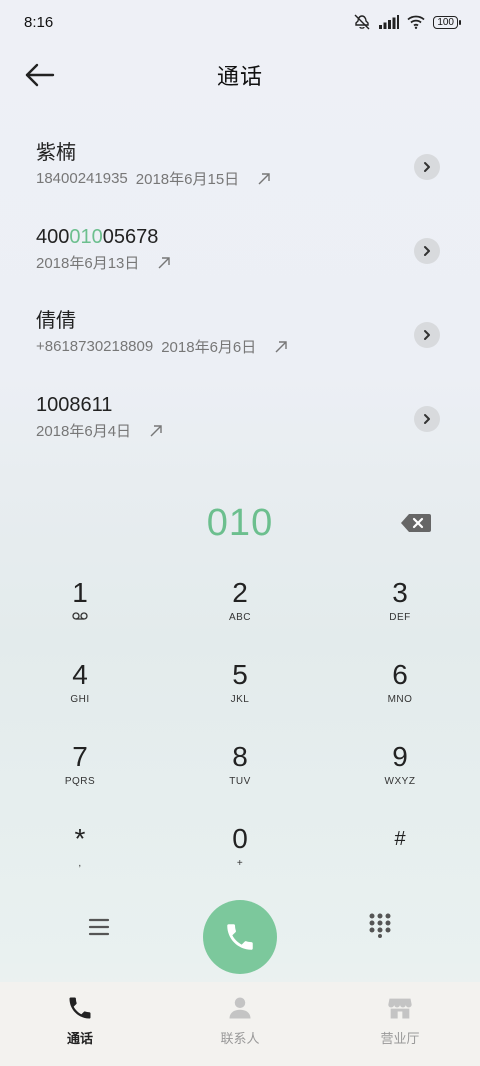  I want to click on tab-label: 联系人, so click(240, 1038).